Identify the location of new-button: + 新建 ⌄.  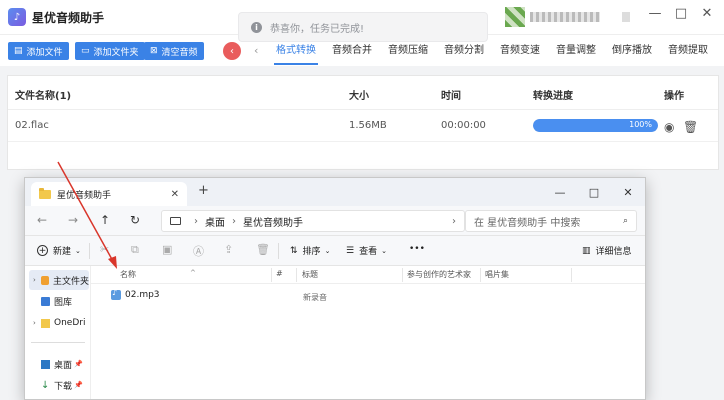
(59, 250).